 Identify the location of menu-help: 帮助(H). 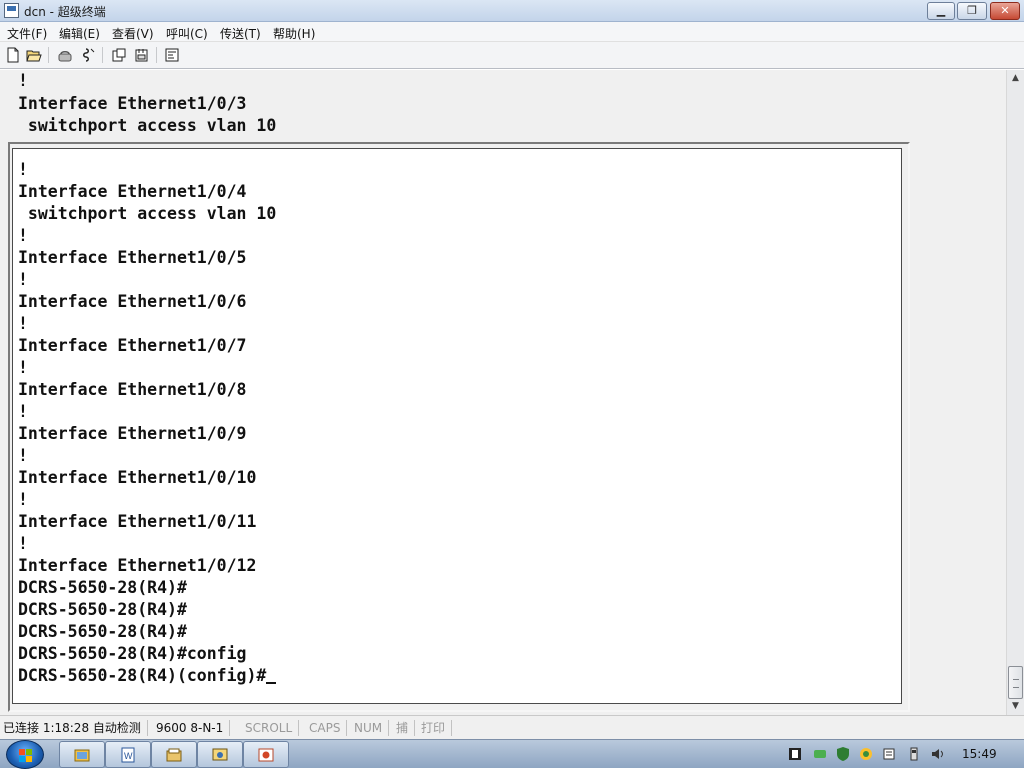
(294, 33).